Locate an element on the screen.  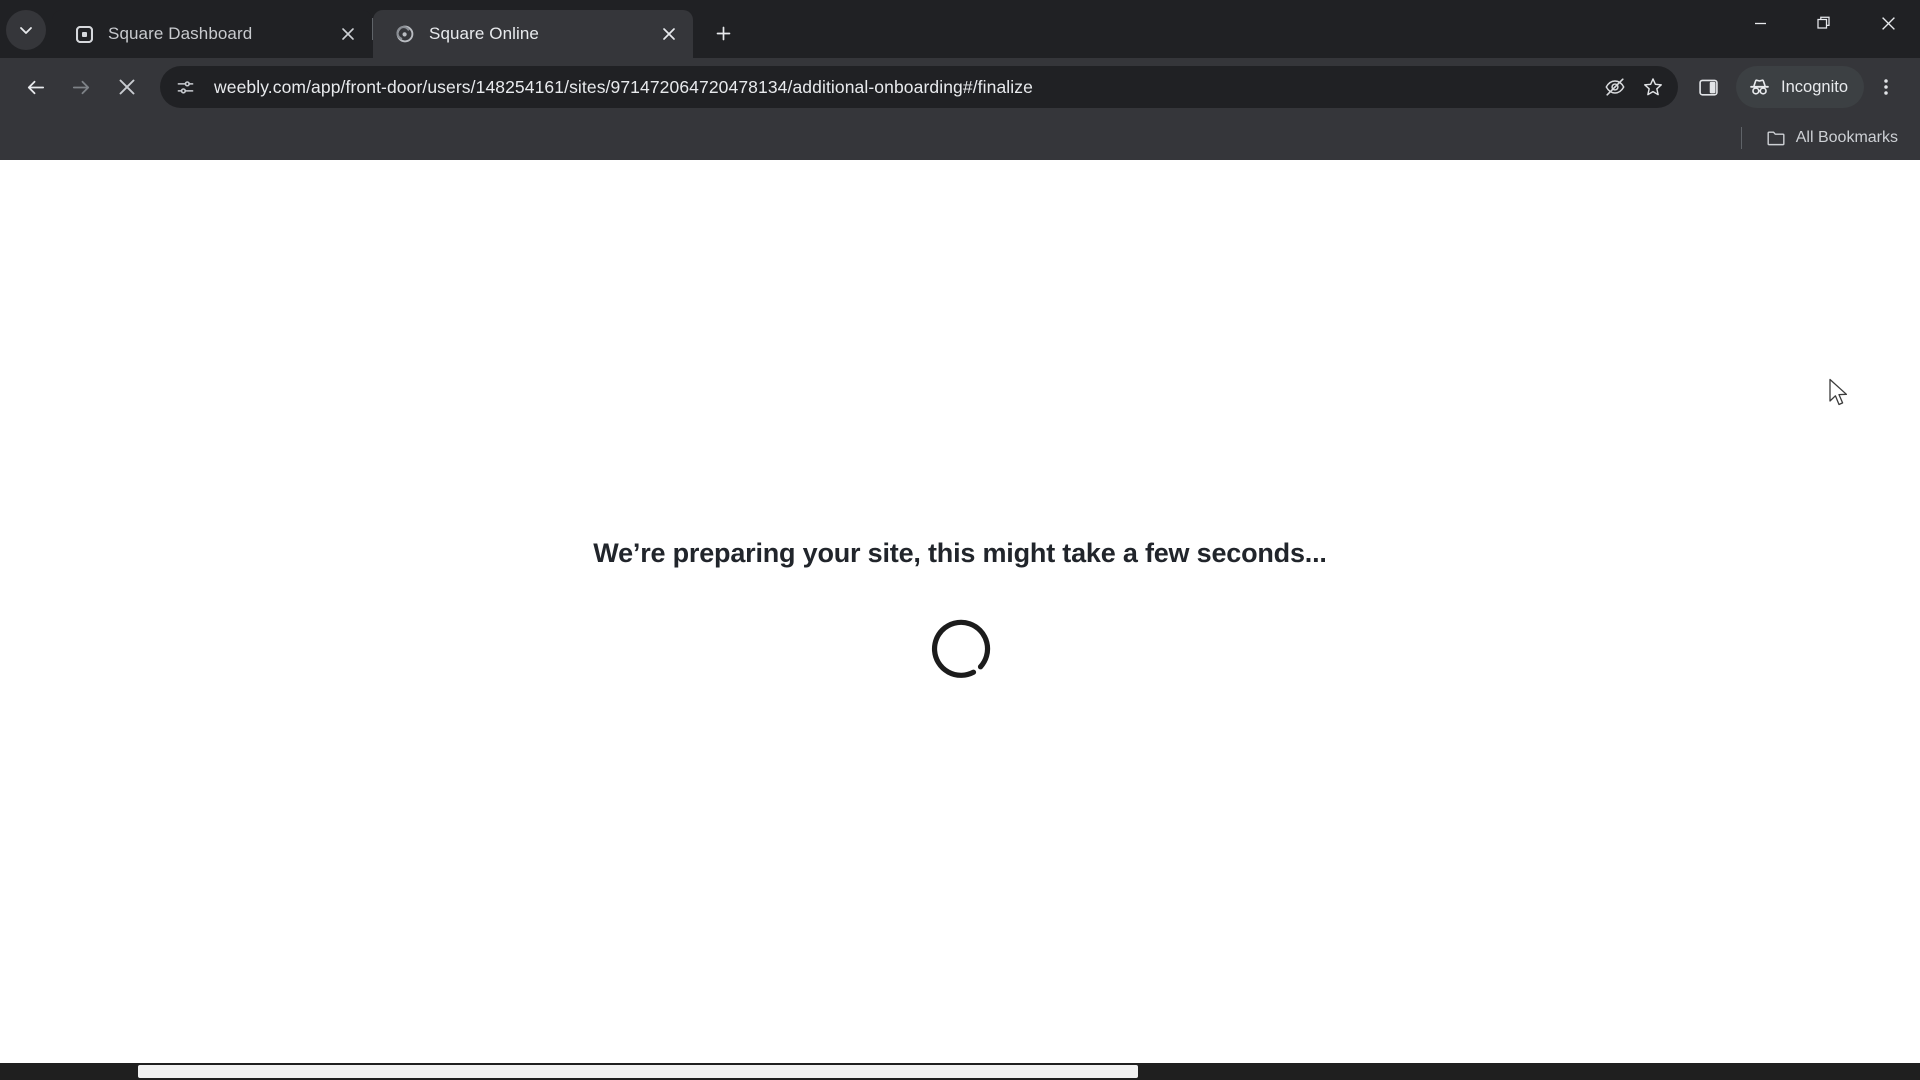
stop-loading-button is located at coordinates (127, 87).